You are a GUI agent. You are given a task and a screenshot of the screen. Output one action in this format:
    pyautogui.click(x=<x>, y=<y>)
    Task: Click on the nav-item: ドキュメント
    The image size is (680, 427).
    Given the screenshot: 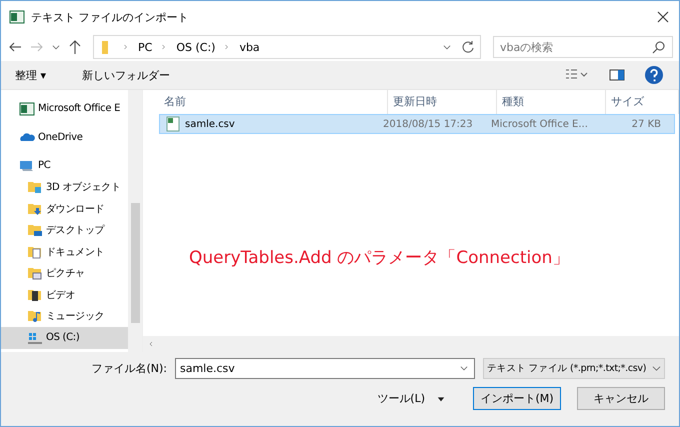 What is the action you would take?
    pyautogui.click(x=64, y=251)
    